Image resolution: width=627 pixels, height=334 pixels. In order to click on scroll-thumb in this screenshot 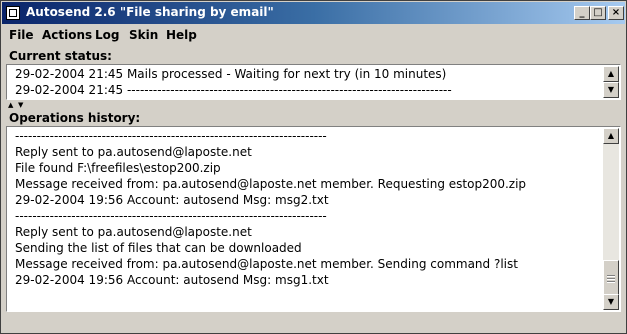, I will do `click(611, 278)`.